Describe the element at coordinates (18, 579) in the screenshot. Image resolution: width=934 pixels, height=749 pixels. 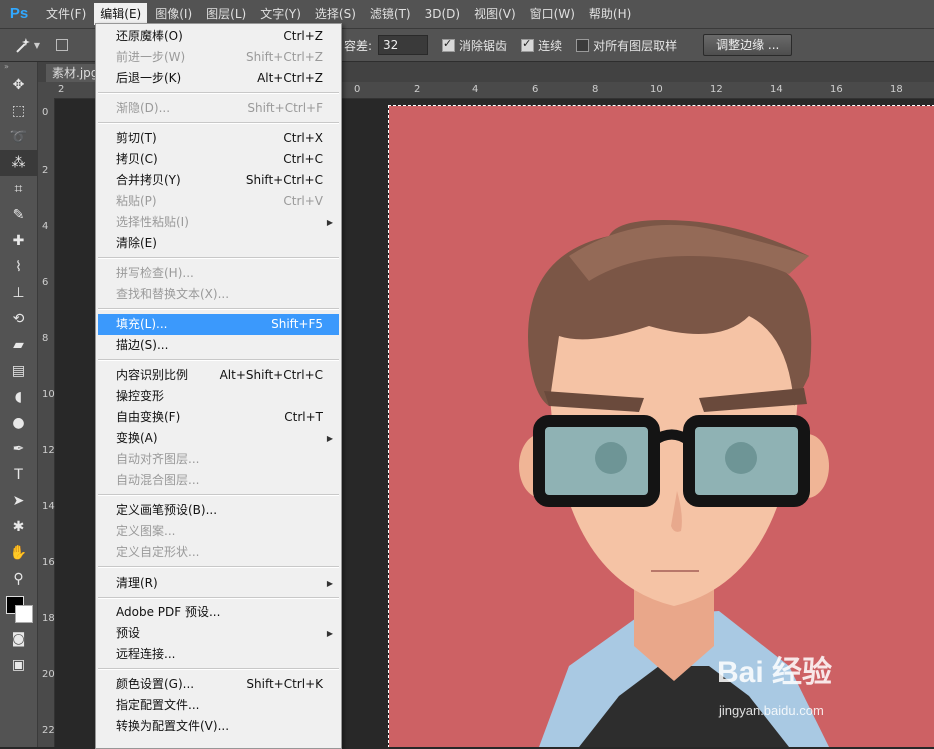
I see `zoom-tool-icon: ⚲` at that location.